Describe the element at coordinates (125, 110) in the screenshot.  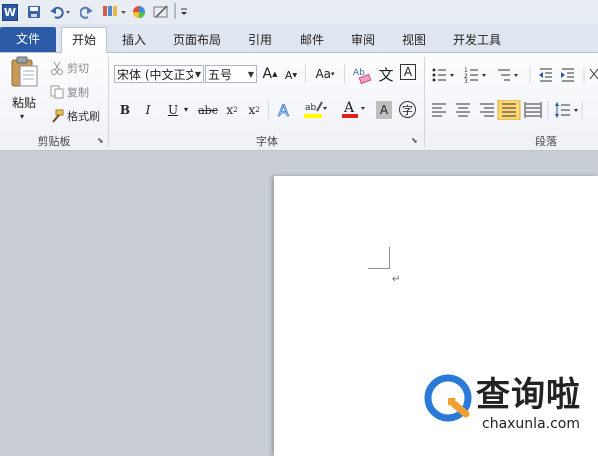
I see `bold-button: B` at that location.